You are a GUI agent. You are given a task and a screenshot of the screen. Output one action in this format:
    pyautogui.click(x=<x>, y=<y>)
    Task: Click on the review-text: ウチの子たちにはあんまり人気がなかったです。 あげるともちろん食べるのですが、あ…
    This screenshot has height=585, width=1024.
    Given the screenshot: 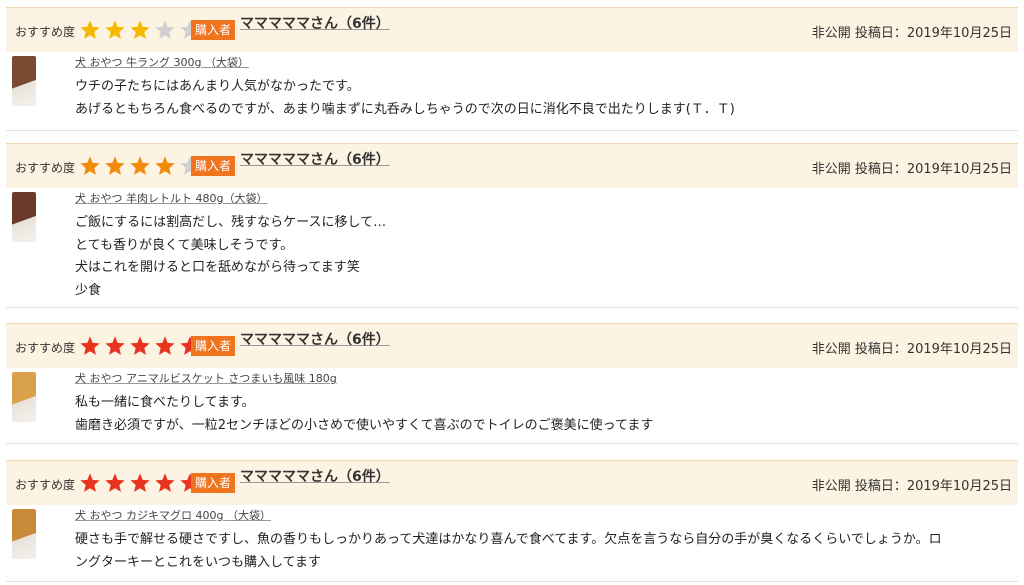 What is the action you would take?
    pyautogui.click(x=405, y=98)
    